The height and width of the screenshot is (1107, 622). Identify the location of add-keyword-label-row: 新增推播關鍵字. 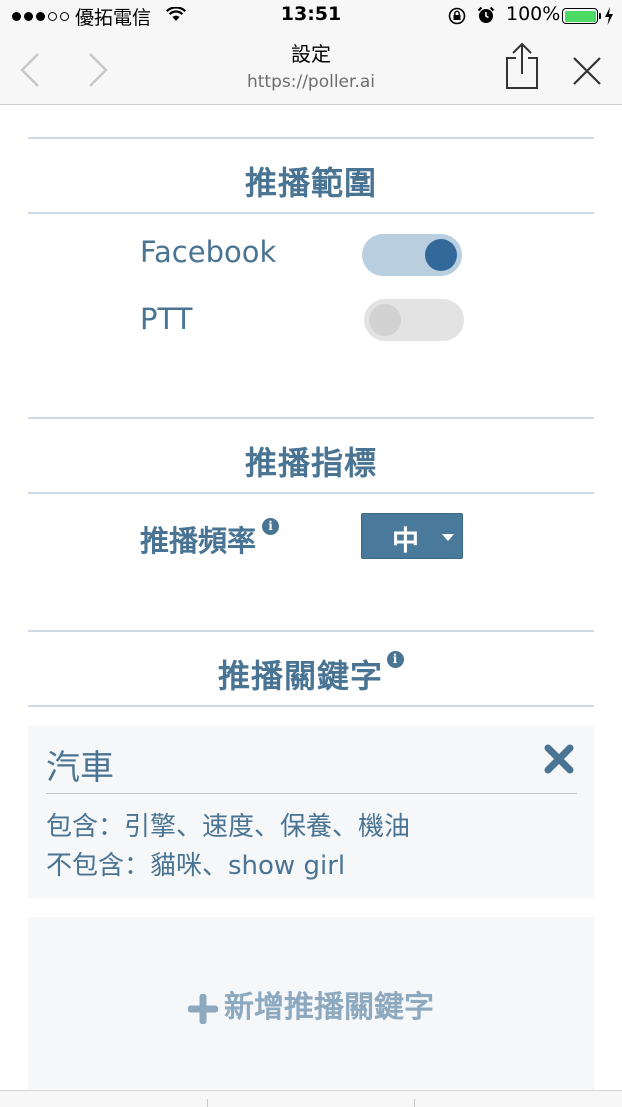
(311, 1004).